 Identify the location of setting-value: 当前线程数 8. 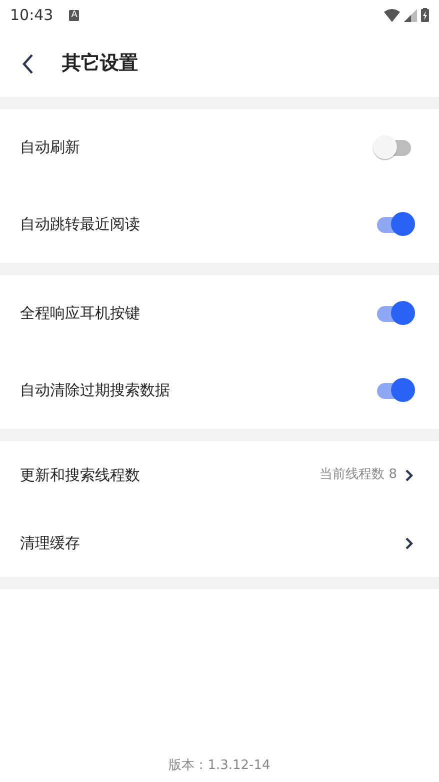
(358, 475).